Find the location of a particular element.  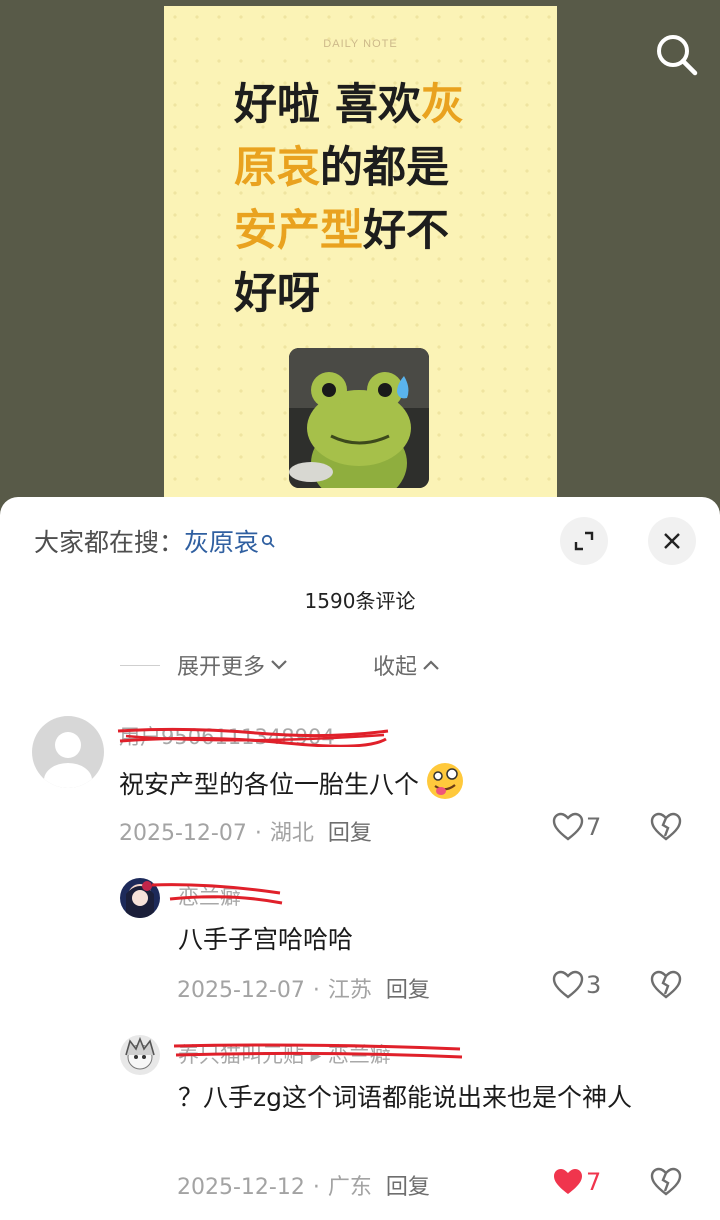

frog-sticker-image is located at coordinates (359, 418).